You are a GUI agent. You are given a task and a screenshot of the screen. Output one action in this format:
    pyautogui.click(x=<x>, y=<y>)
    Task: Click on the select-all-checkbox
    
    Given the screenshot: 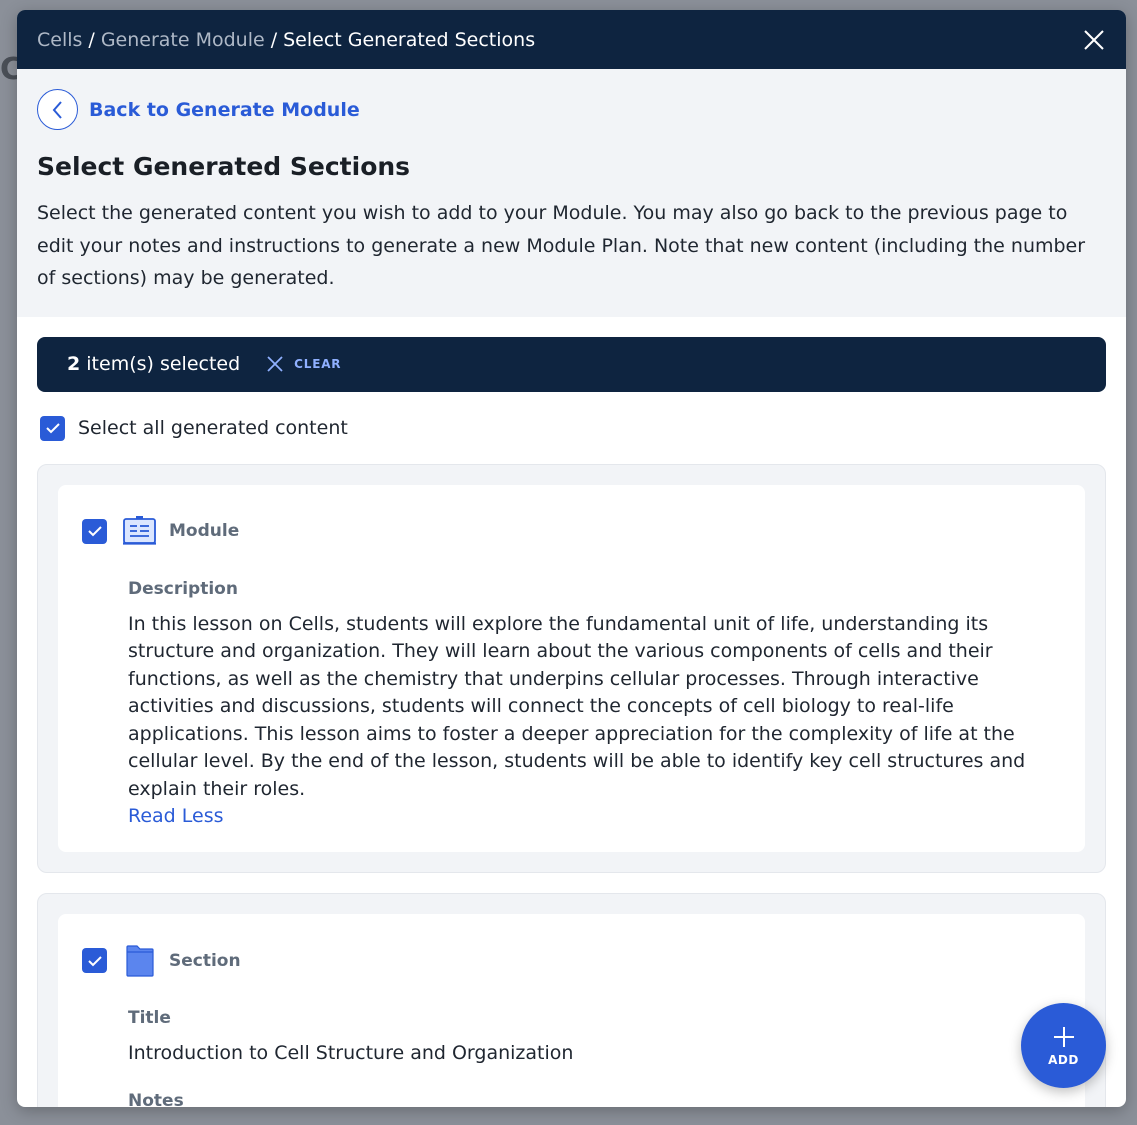 What is the action you would take?
    pyautogui.click(x=52, y=428)
    